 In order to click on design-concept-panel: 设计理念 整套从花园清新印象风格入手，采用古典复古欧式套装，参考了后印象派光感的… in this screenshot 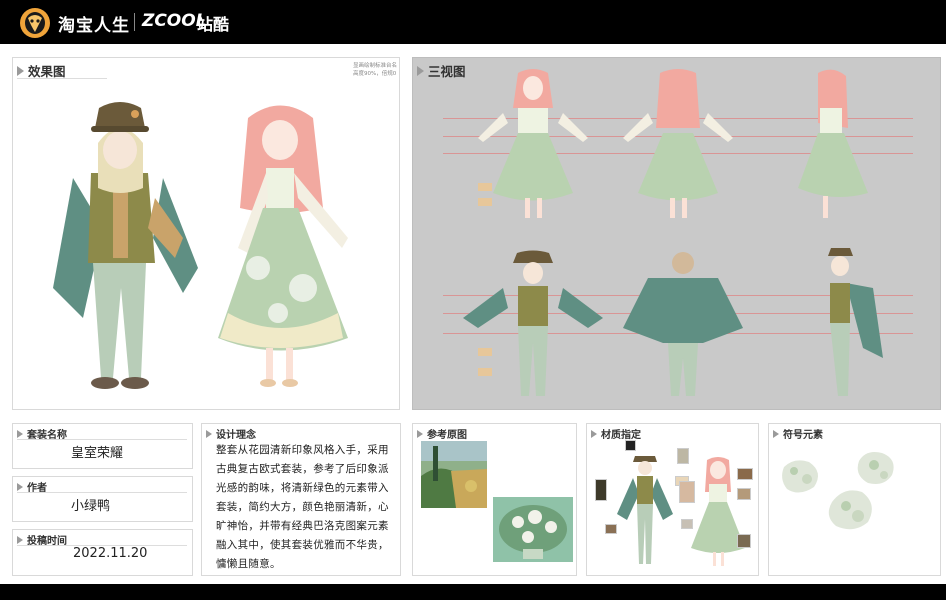, I will do `click(301, 499)`.